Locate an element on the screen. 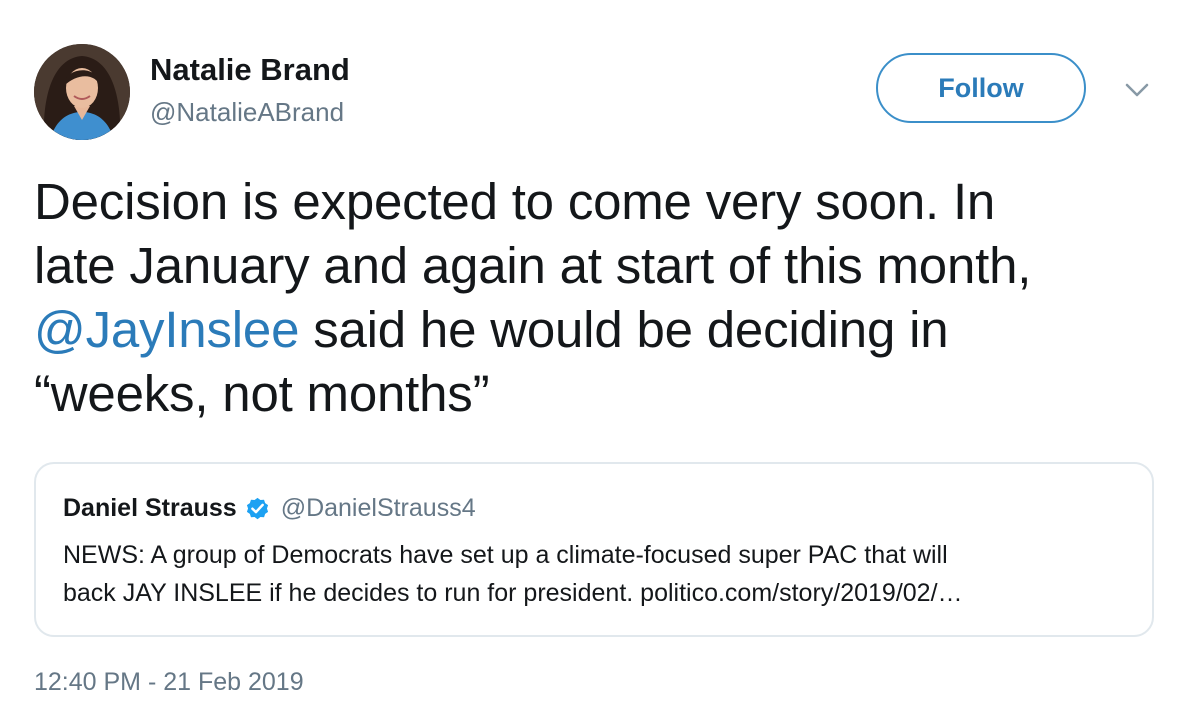  quoted-tweet-header: Daniel Strauss @DanielStrauss4 is located at coordinates (269, 508).